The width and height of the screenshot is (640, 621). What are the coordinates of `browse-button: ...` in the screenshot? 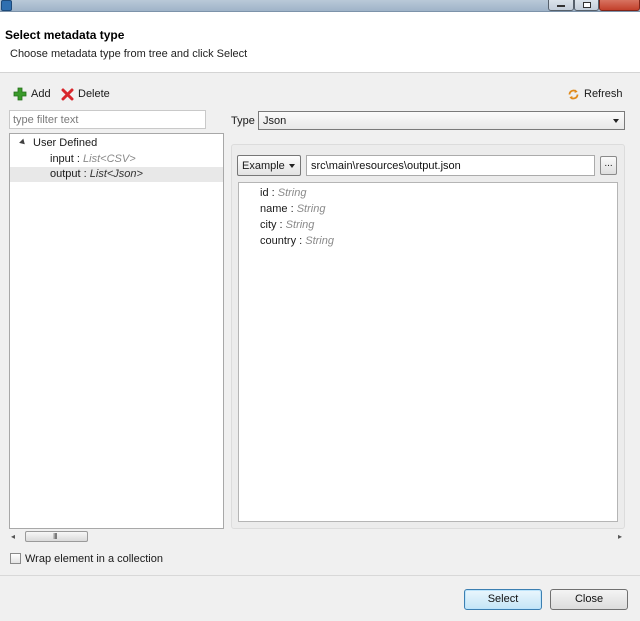 It's located at (608, 165).